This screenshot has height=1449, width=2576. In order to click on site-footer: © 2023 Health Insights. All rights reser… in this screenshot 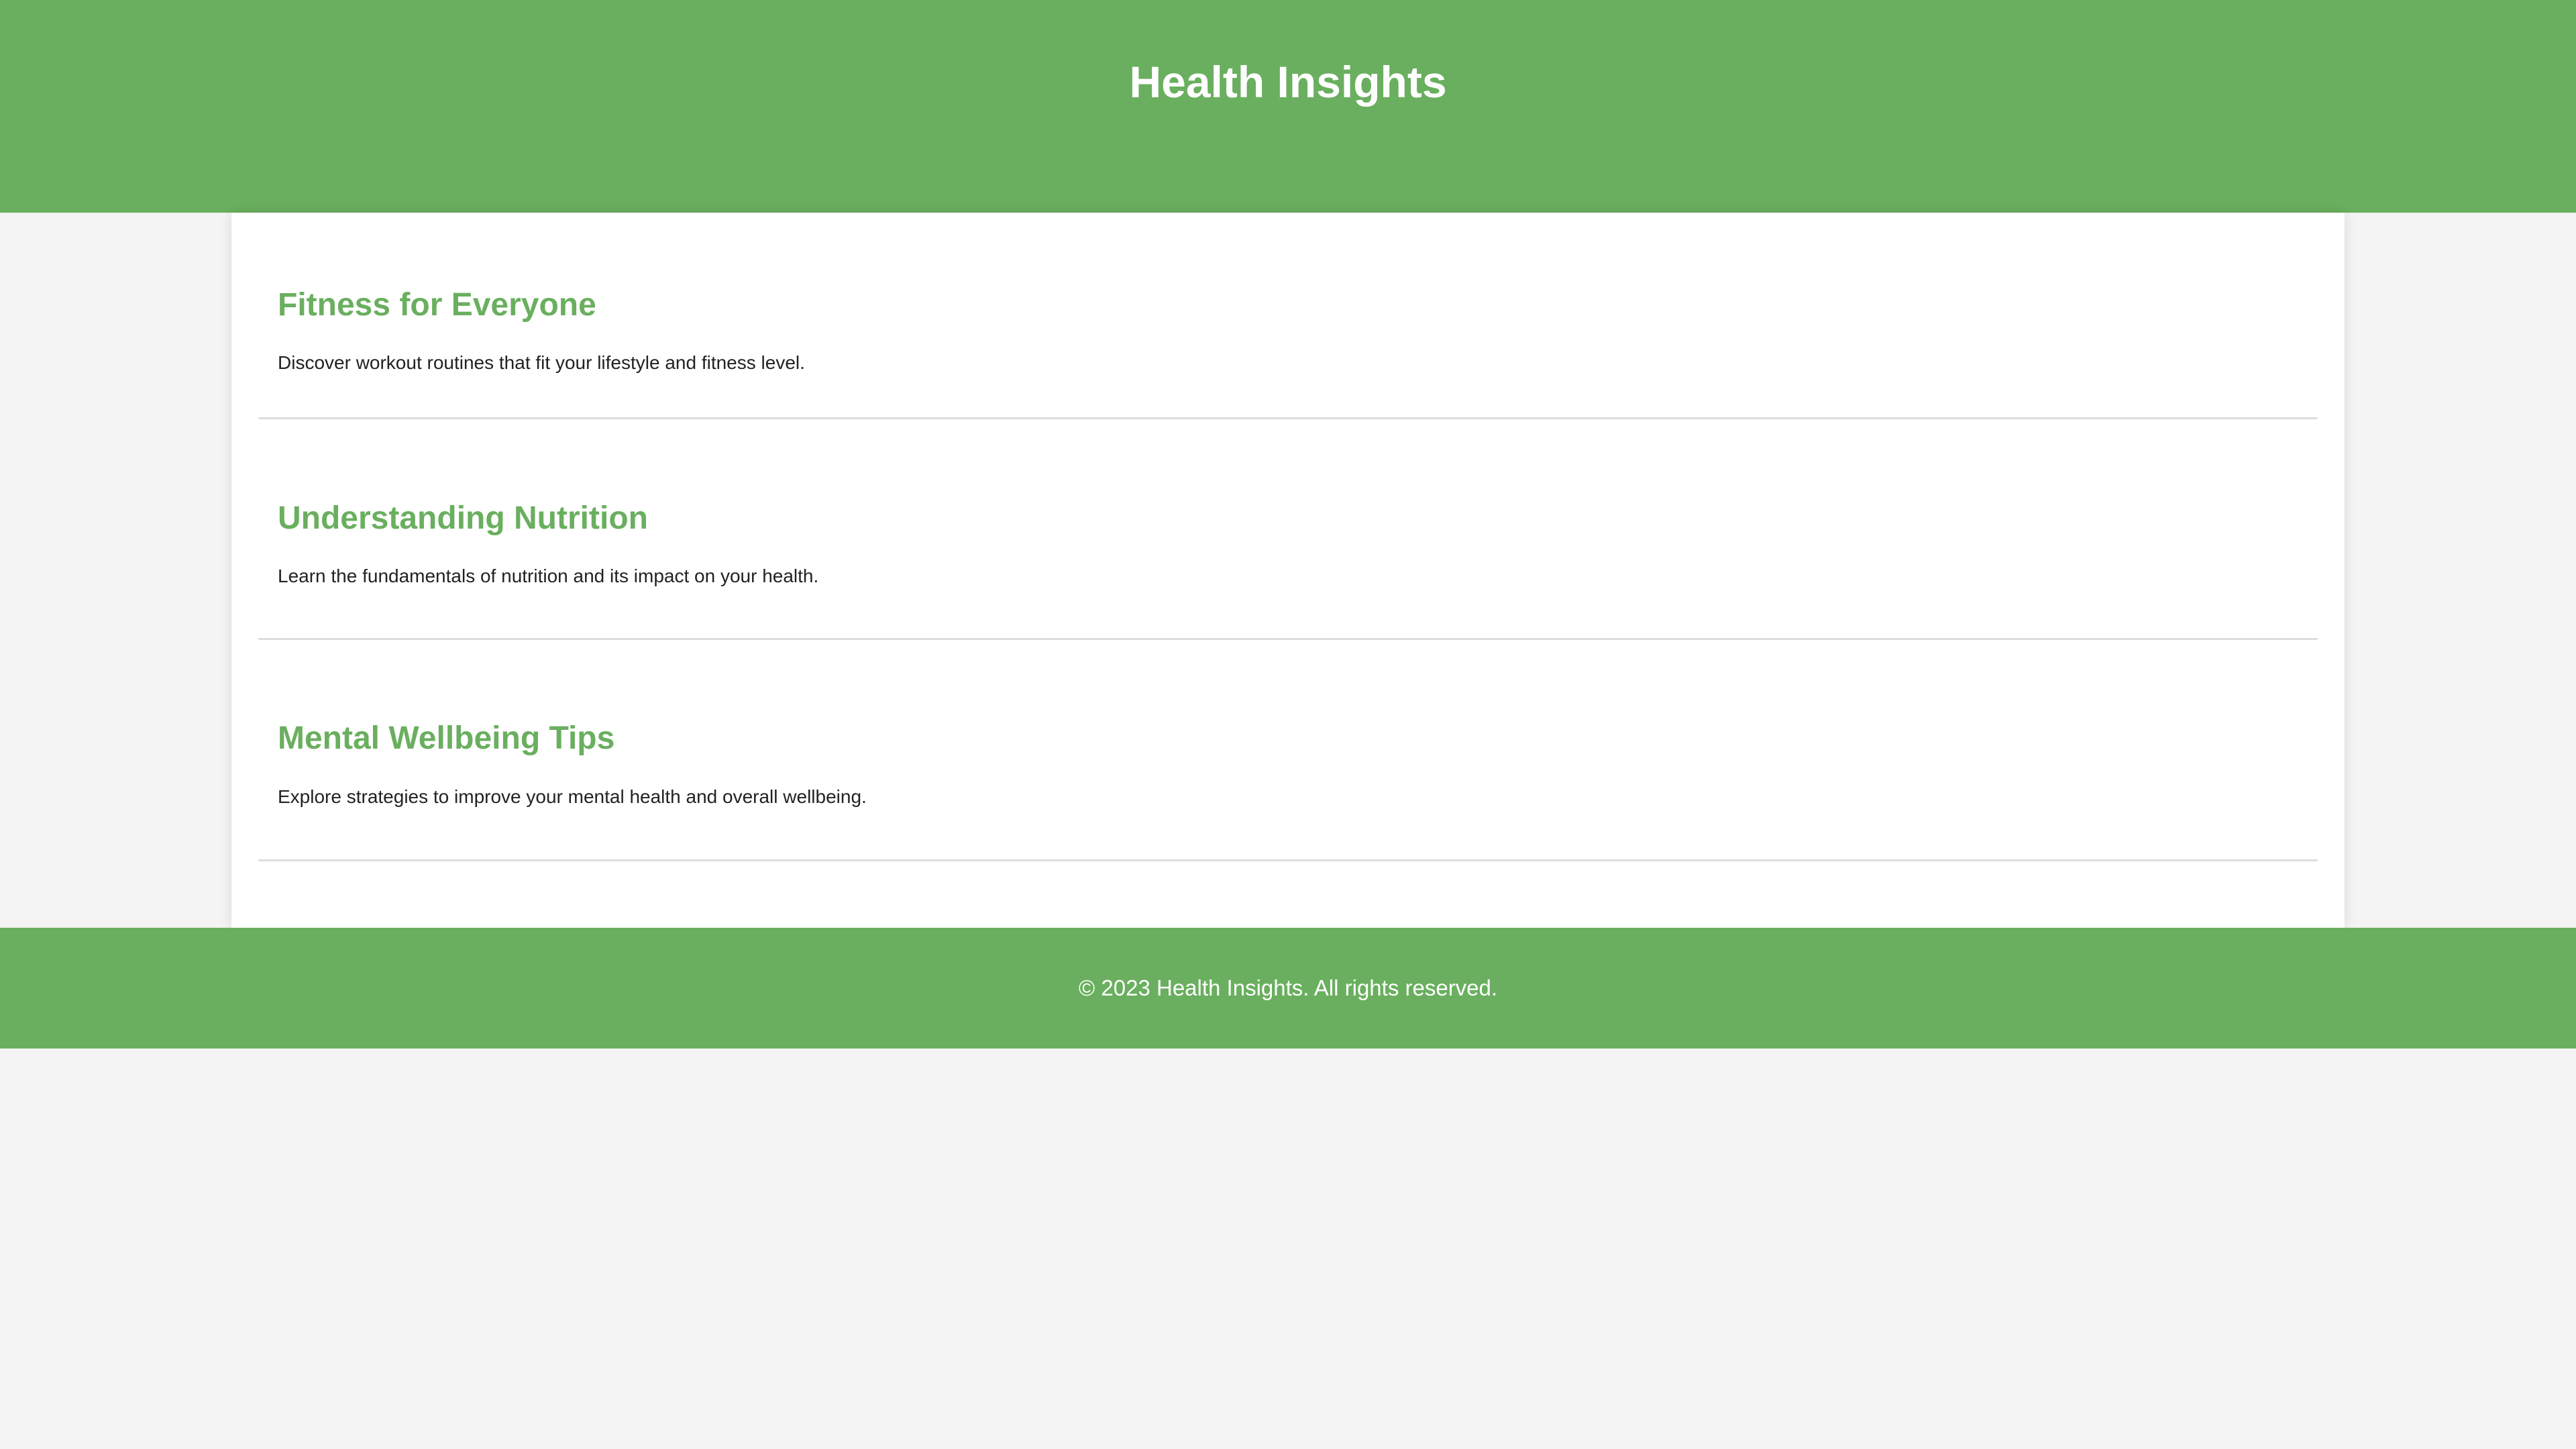, I will do `click(1288, 988)`.